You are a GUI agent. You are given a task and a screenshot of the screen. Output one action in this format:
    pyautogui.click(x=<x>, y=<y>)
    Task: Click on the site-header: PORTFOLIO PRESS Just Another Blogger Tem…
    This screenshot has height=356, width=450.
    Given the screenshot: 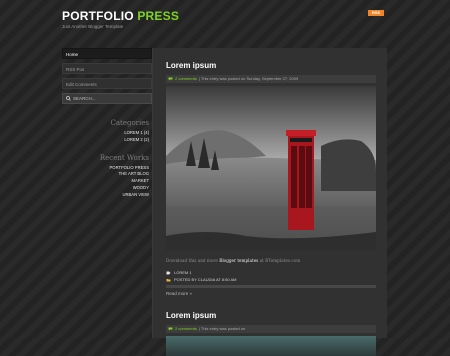 What is the action you would take?
    pyautogui.click(x=120, y=19)
    